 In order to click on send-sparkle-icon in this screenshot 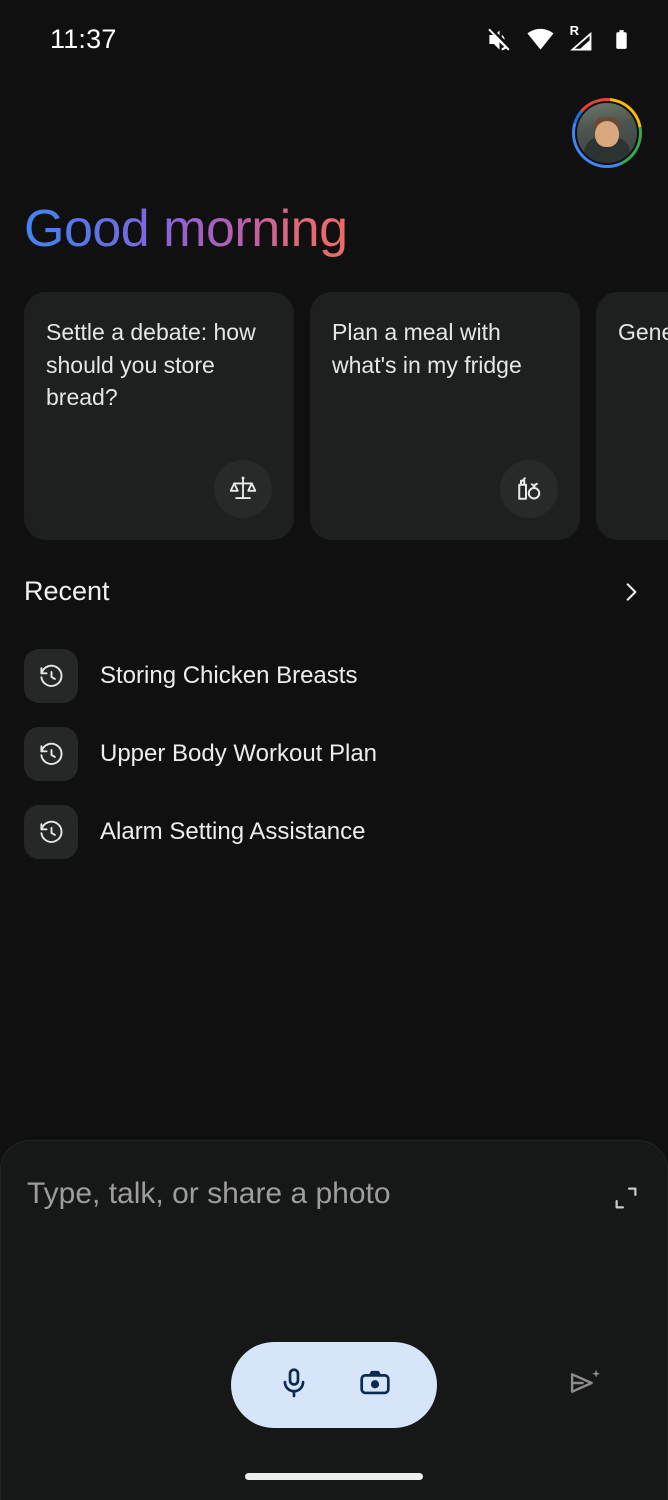, I will do `click(585, 1385)`.